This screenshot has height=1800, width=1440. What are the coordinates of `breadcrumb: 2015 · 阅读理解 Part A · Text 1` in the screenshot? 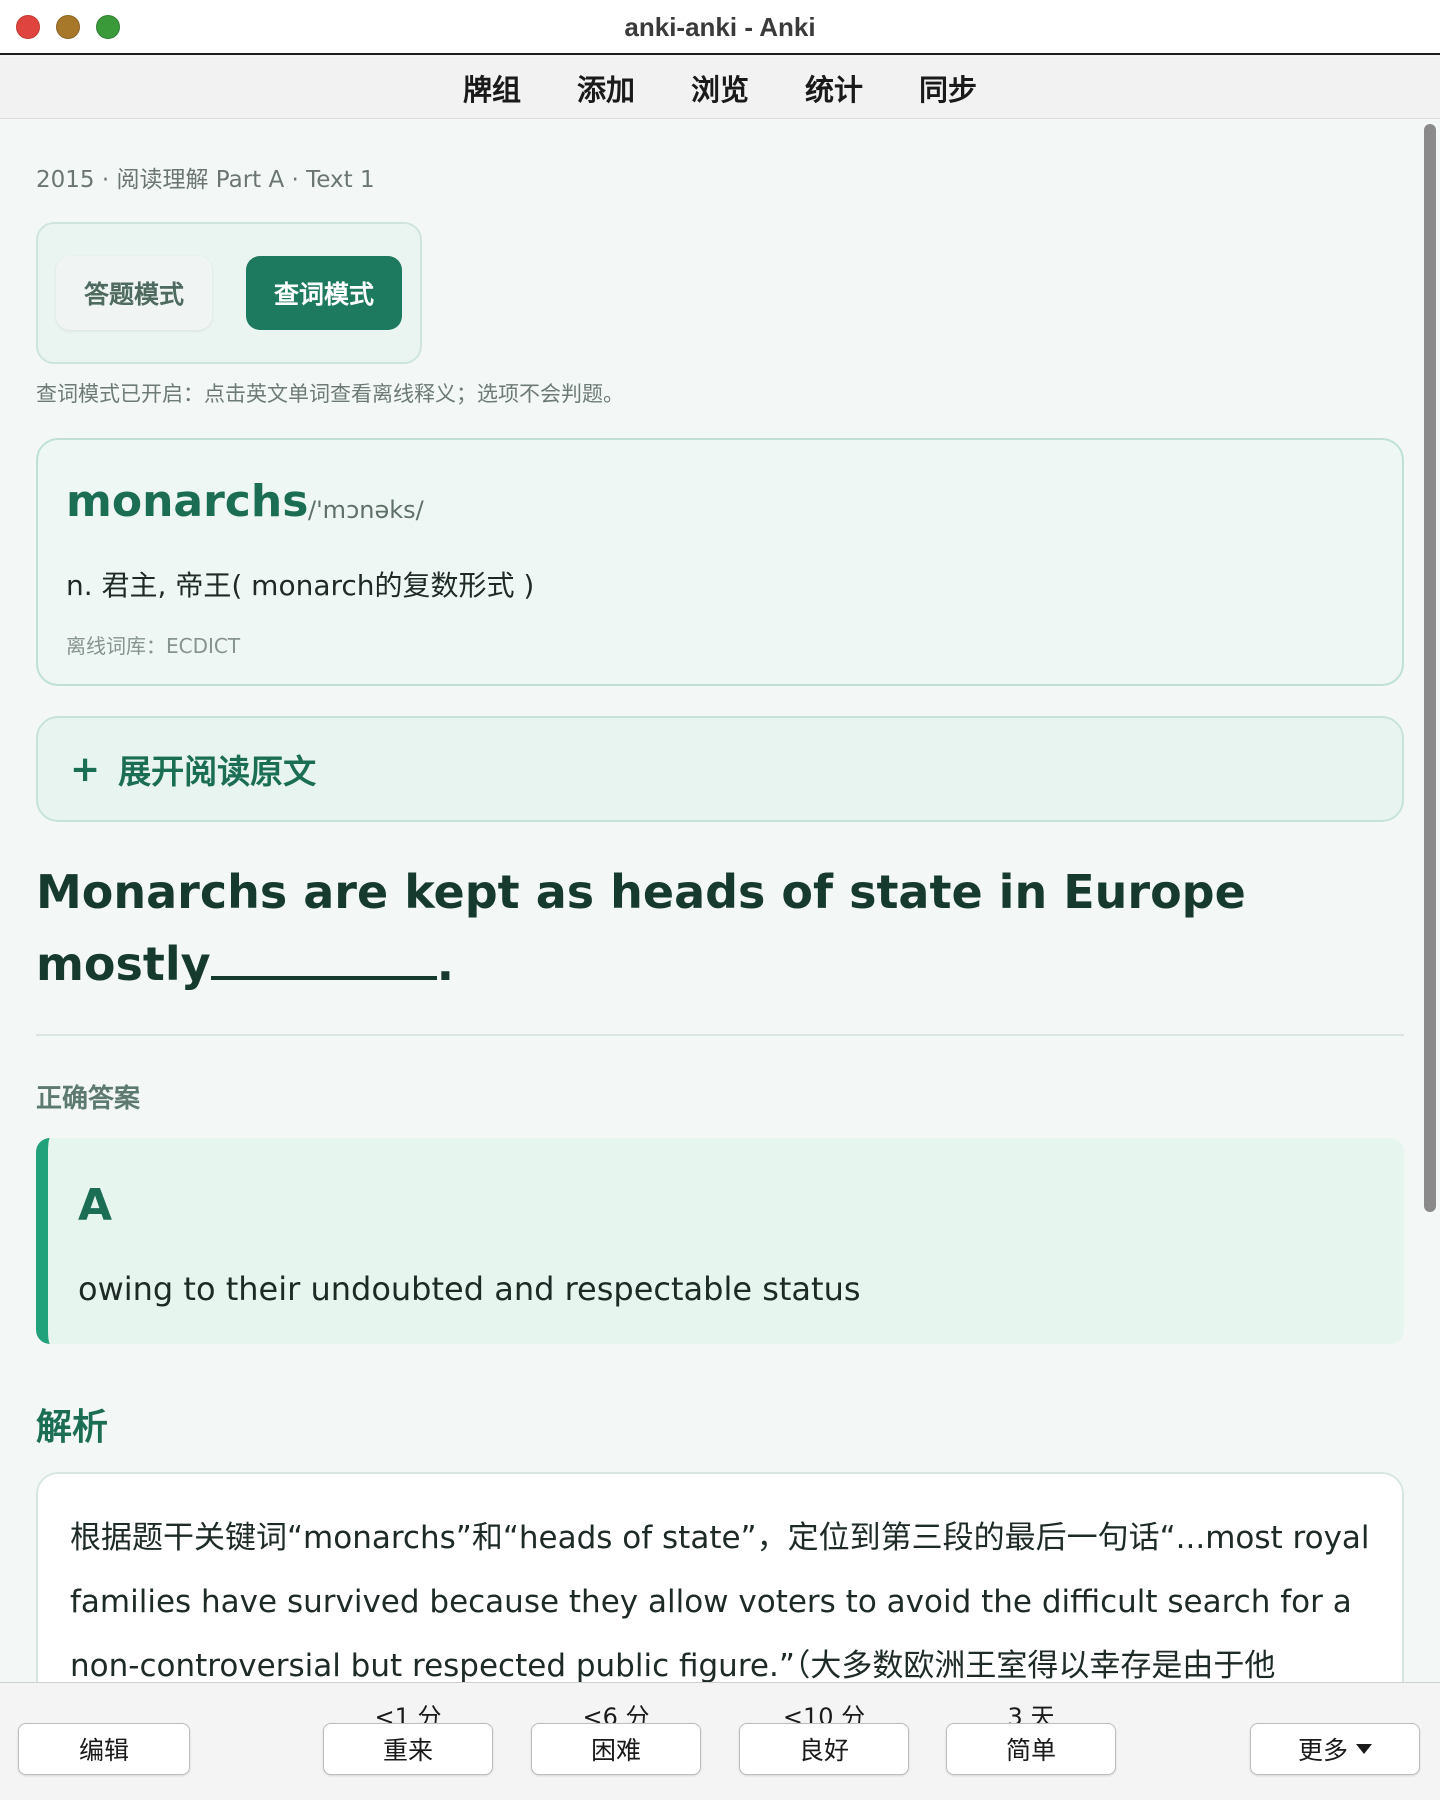 It's located at (205, 180).